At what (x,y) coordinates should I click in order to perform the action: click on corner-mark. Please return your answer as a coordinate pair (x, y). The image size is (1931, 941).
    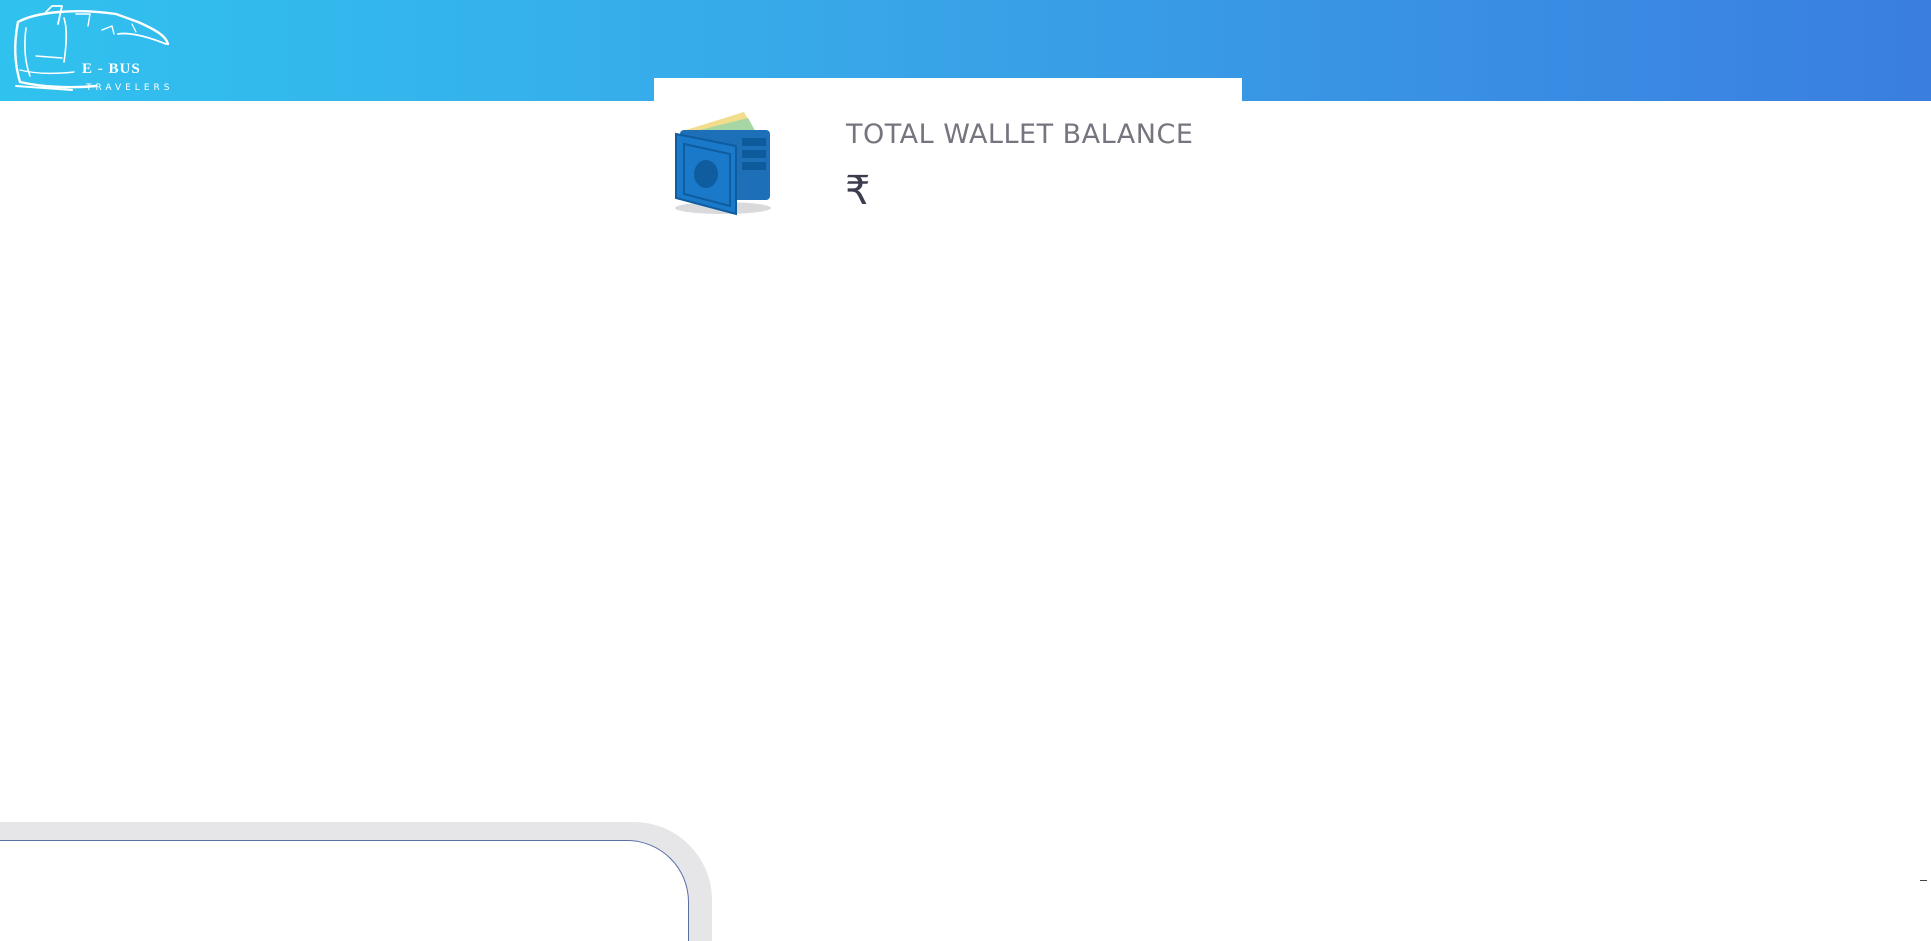
    Looking at the image, I should click on (1923, 880).